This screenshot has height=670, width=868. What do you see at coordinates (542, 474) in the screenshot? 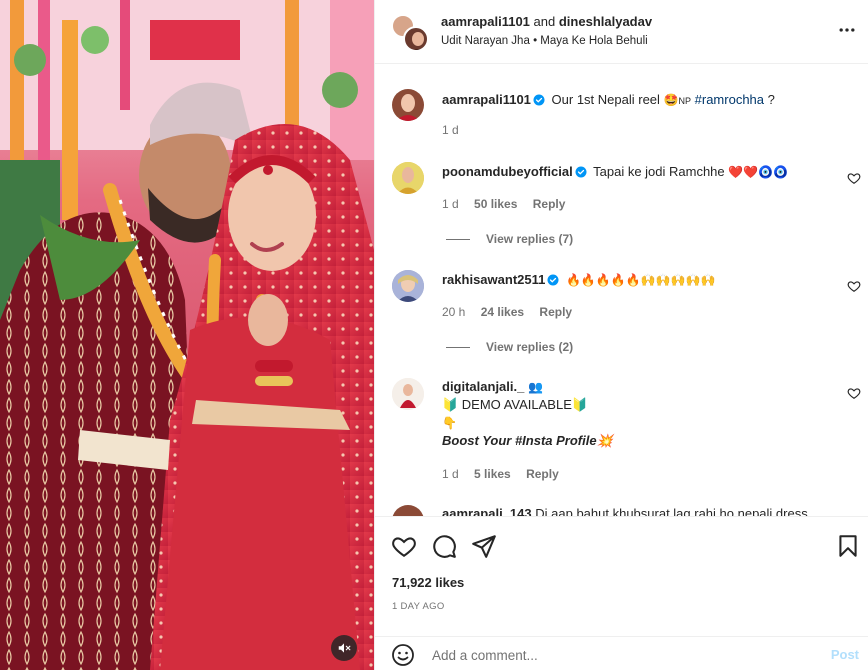
I see `comment-3-reply-button: Reply` at bounding box center [542, 474].